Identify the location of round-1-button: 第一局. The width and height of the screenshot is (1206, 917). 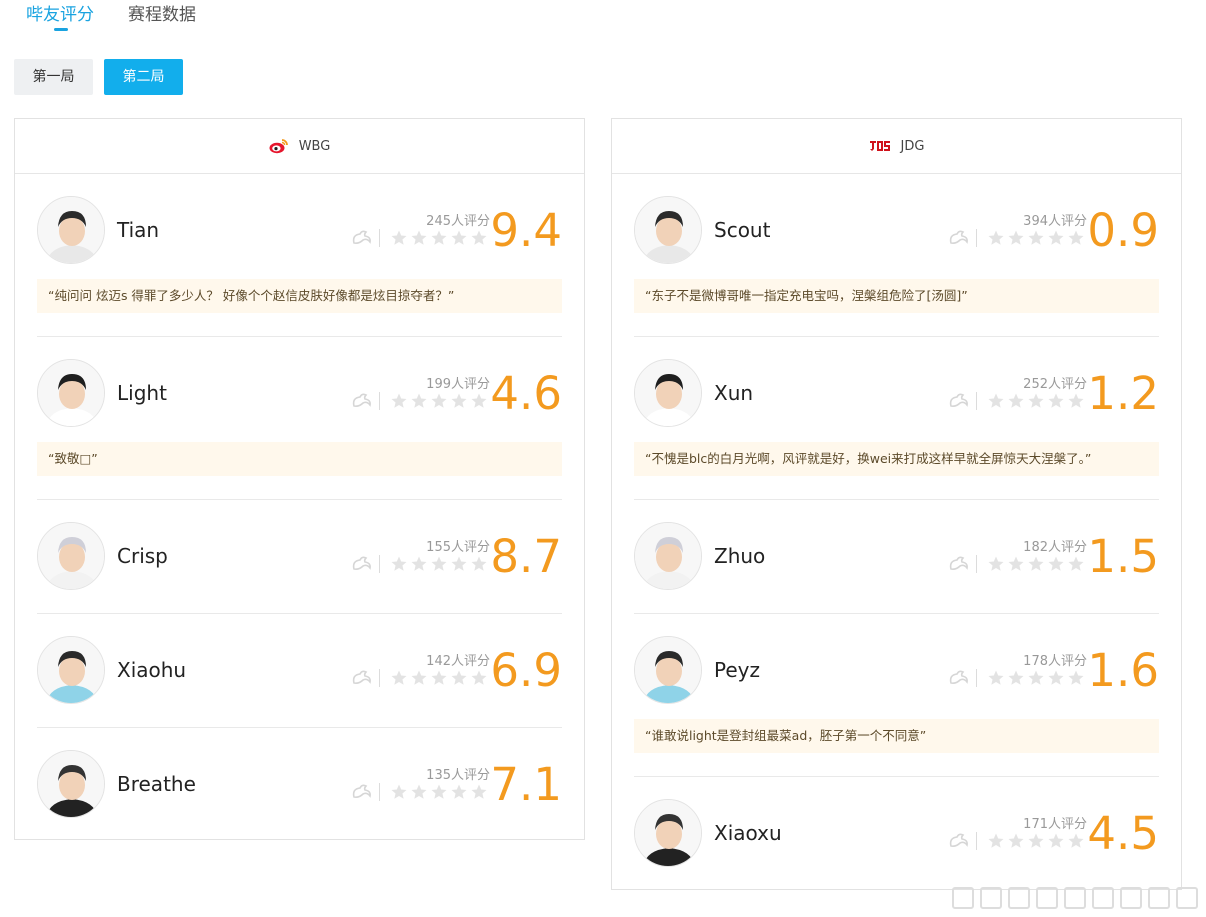
(53, 77).